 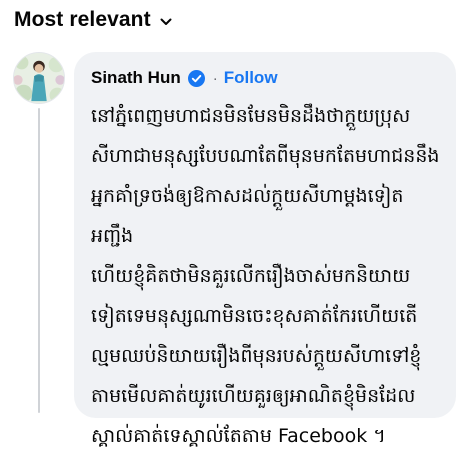 I want to click on follow-button: Follow, so click(x=251, y=78).